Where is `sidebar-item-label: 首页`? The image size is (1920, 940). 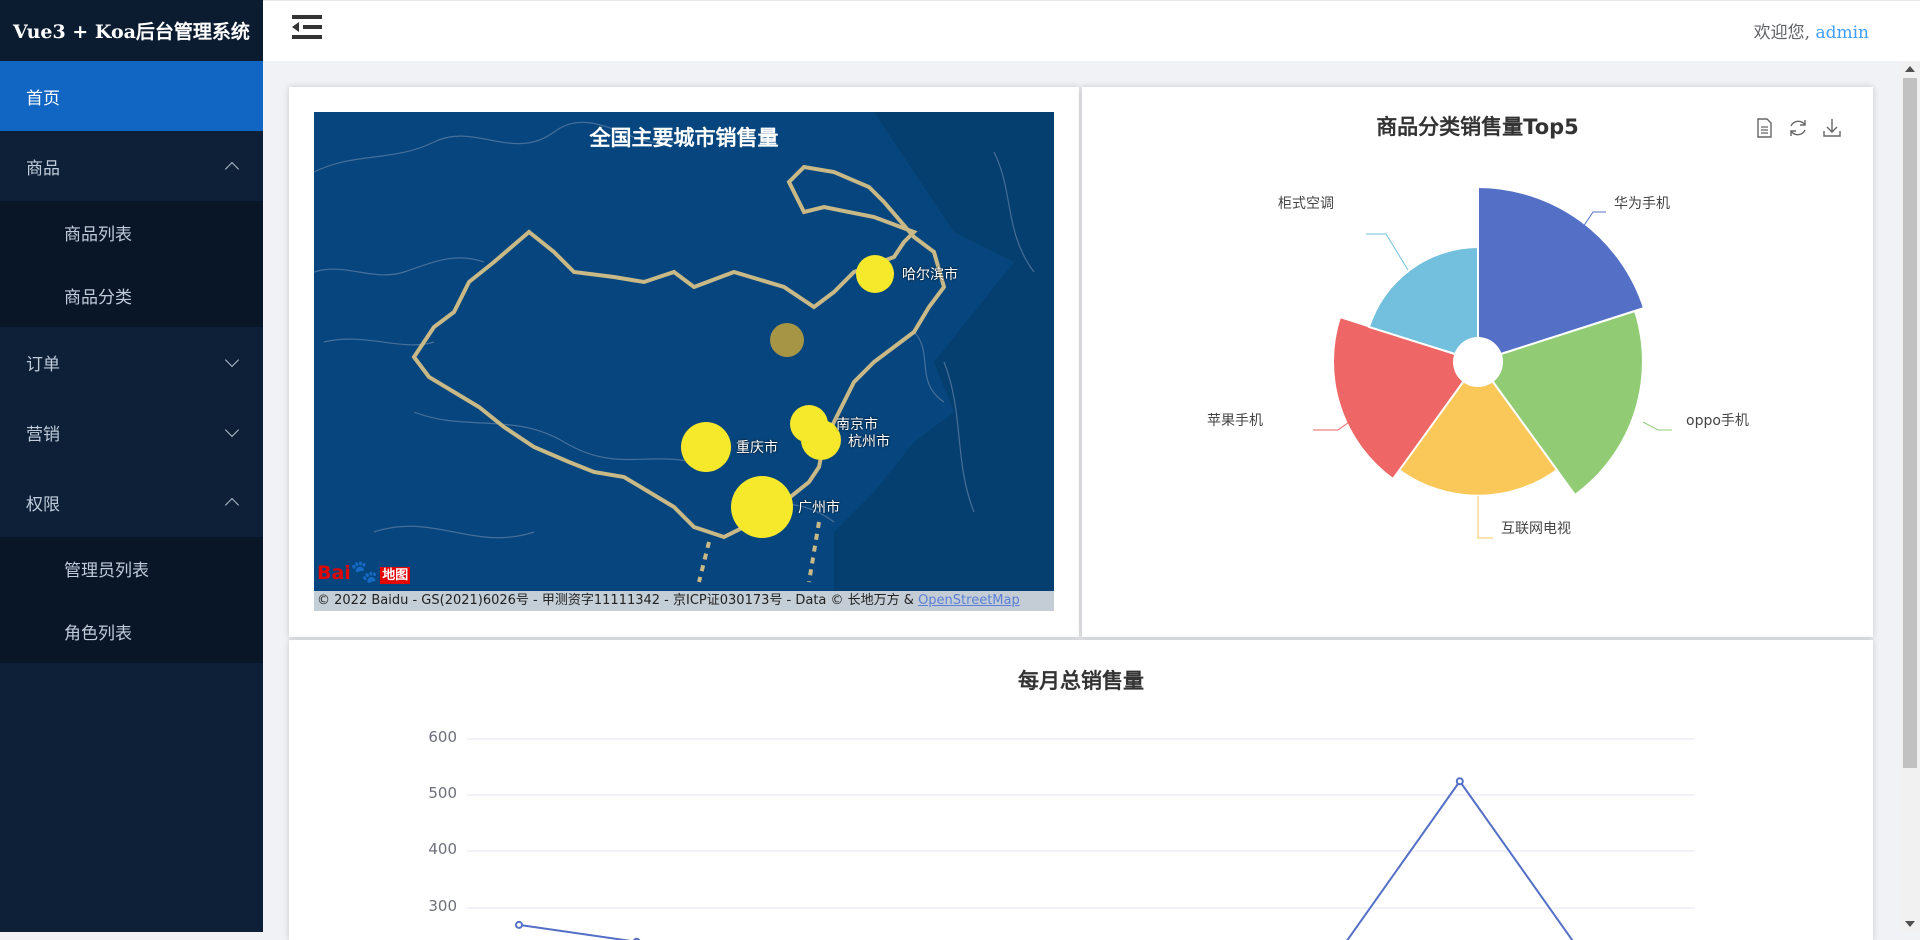
sidebar-item-label: 首页 is located at coordinates (43, 98).